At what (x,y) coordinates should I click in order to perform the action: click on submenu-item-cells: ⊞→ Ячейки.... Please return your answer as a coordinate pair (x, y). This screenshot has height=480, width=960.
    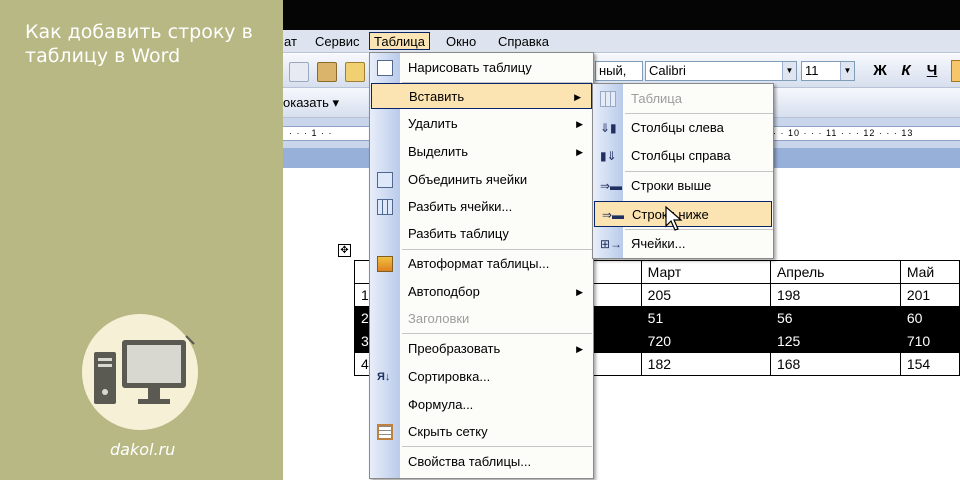
    Looking at the image, I should click on (683, 244).